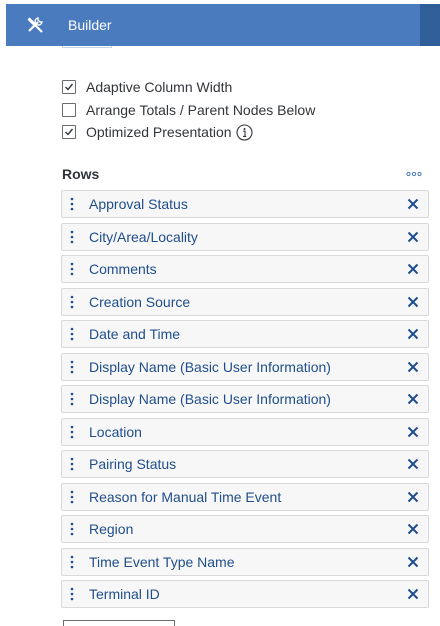 The height and width of the screenshot is (626, 440). What do you see at coordinates (245, 204) in the screenshot?
I see `row-item: Approval Status` at bounding box center [245, 204].